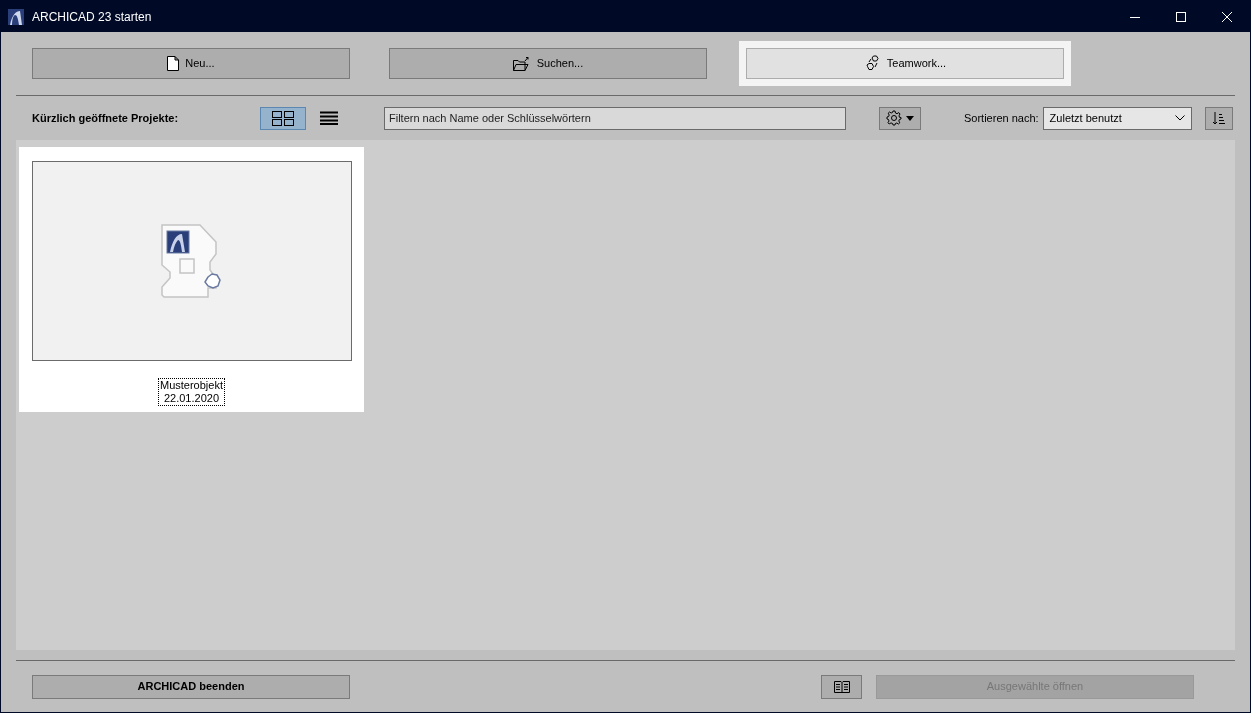 Image resolution: width=1251 pixels, height=713 pixels. I want to click on maximize-icon, so click(1181, 16).